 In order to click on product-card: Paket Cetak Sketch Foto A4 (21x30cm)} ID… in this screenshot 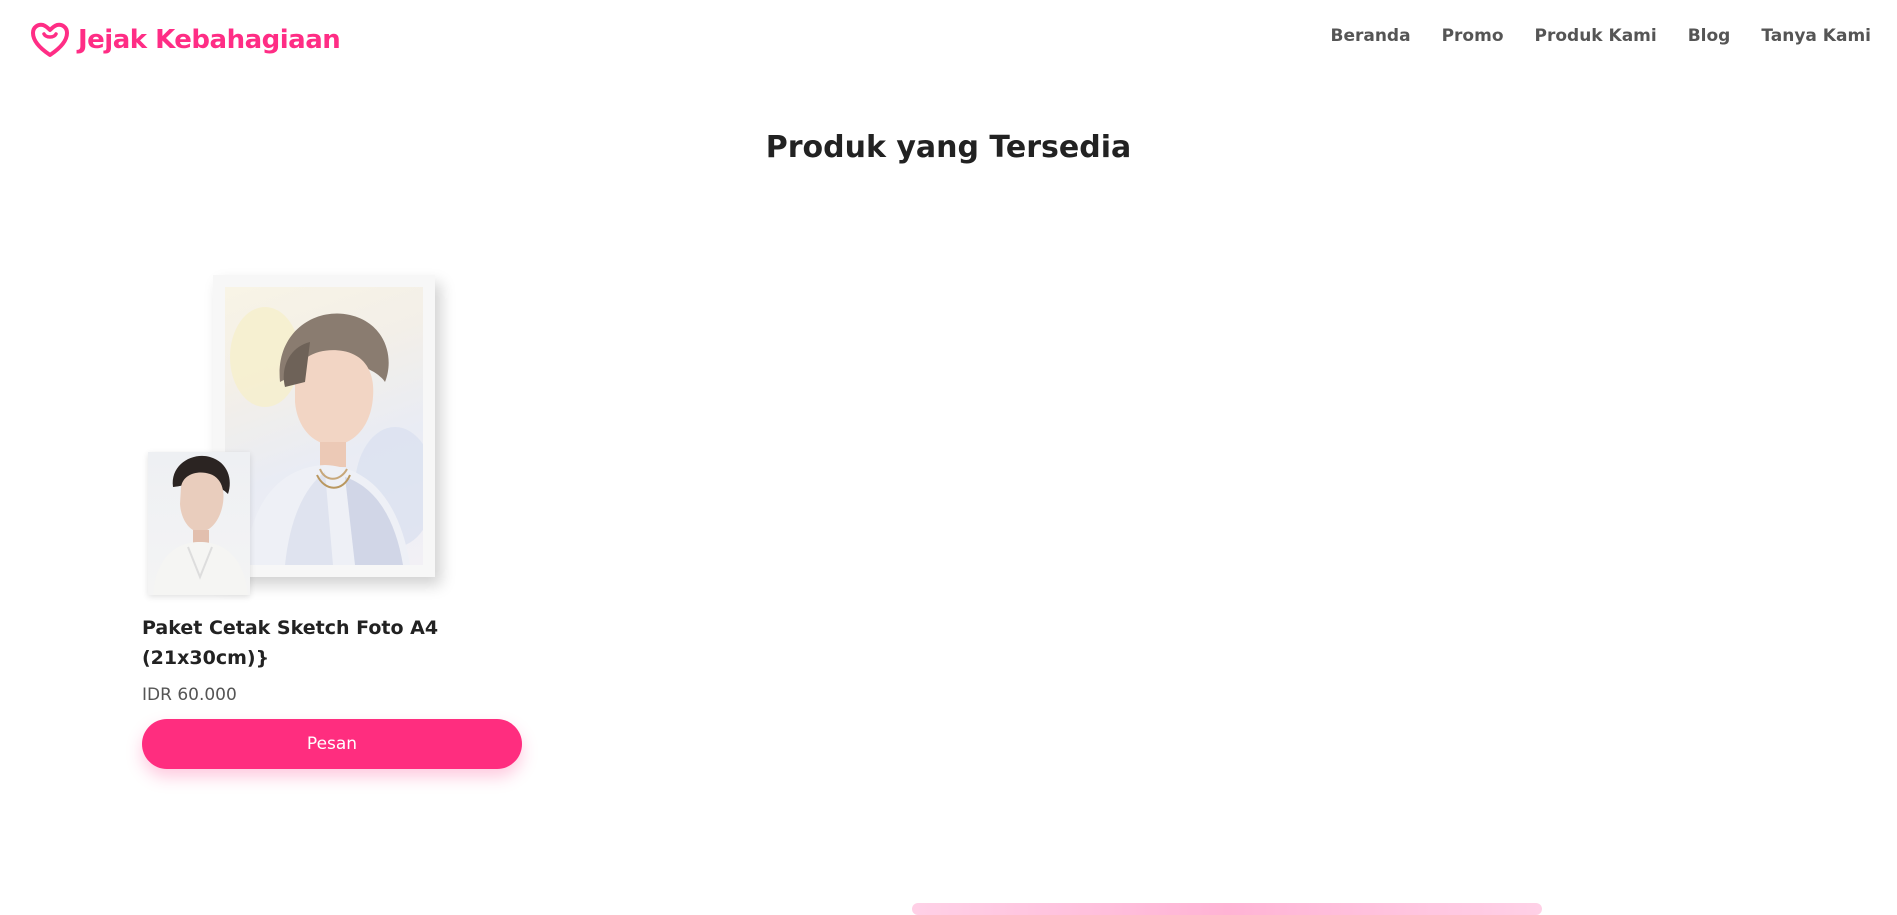, I will do `click(332, 517)`.